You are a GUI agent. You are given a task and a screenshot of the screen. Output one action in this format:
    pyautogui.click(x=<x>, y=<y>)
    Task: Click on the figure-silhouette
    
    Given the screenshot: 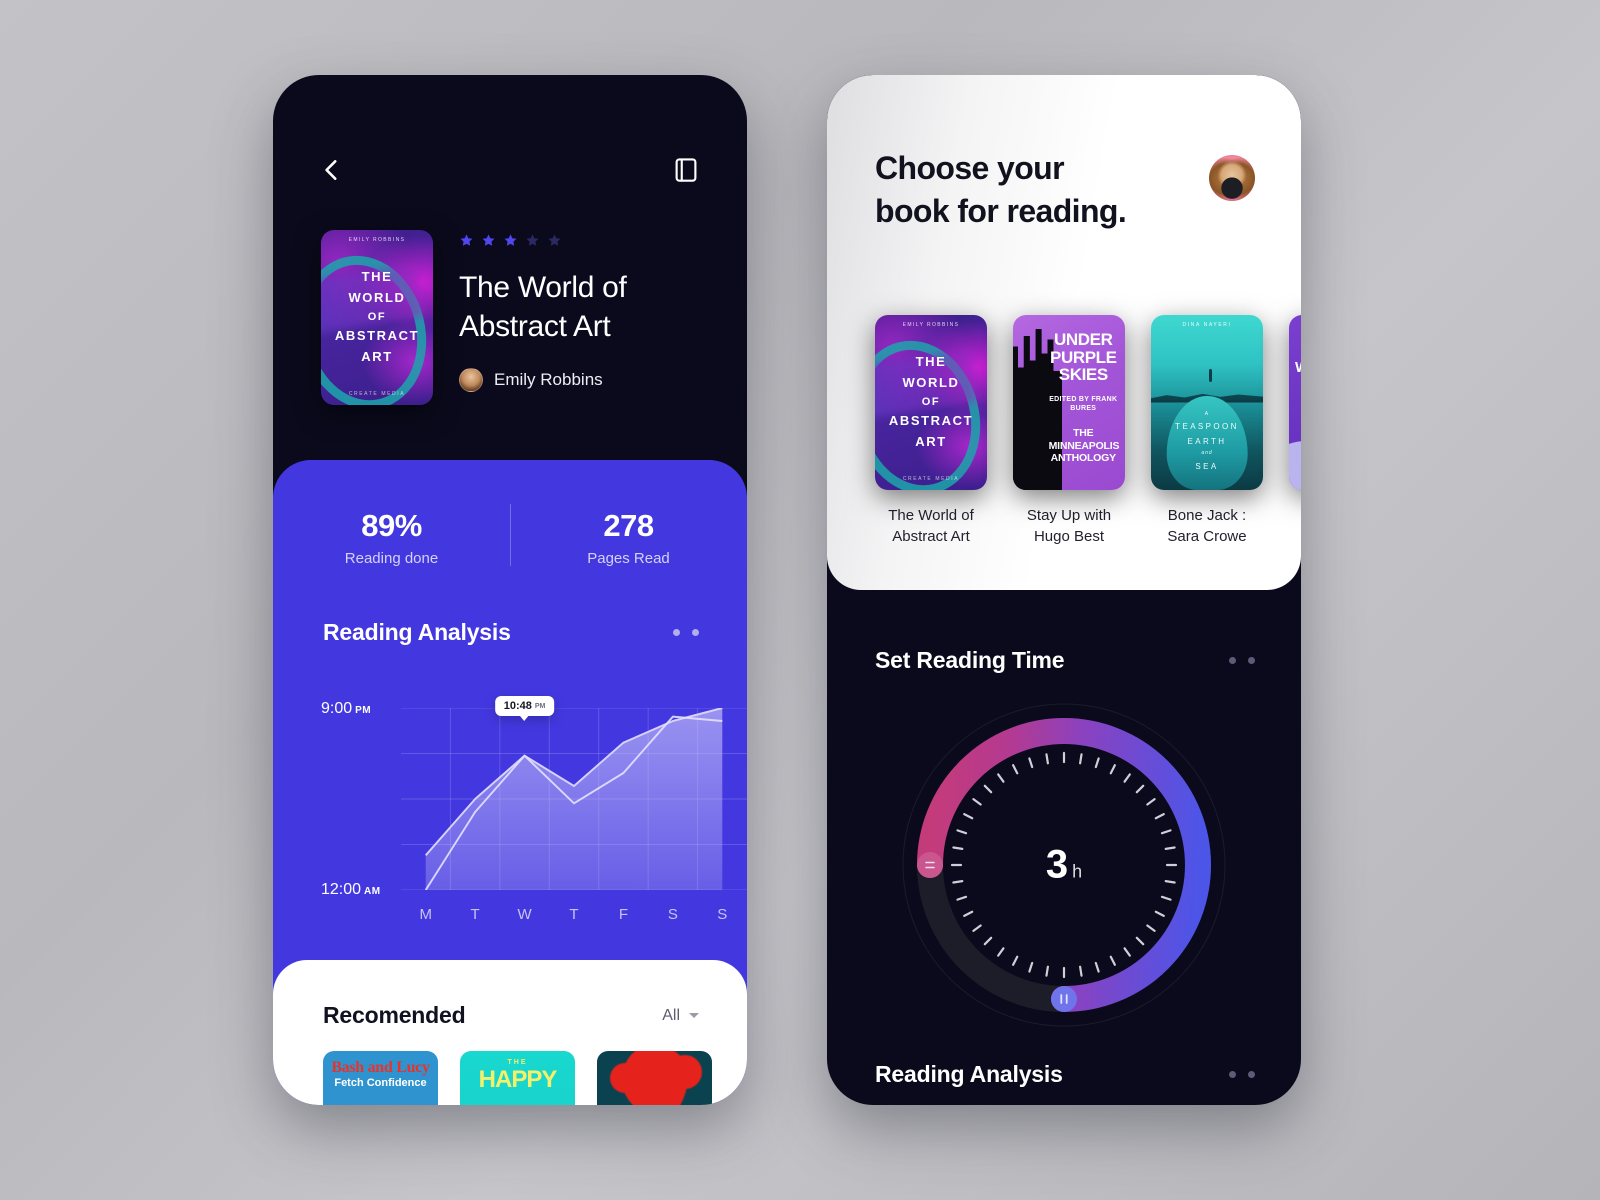 What is the action you would take?
    pyautogui.click(x=1211, y=376)
    